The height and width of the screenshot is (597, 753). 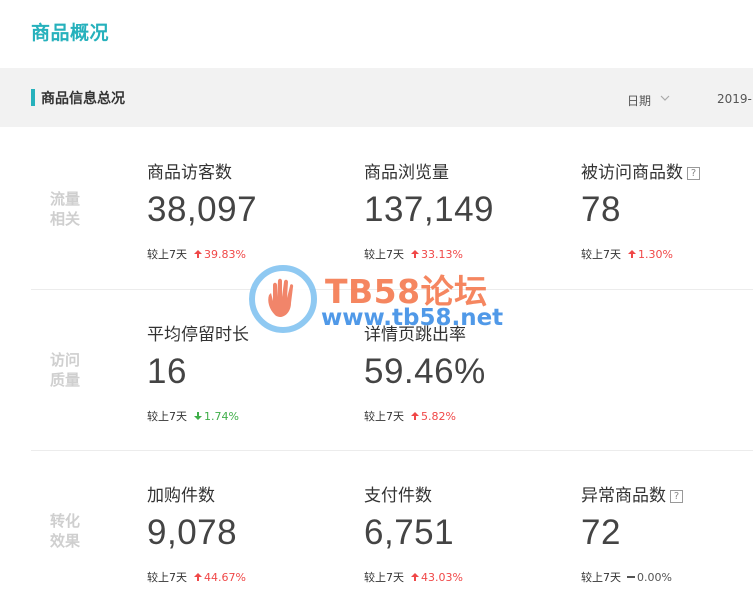 I want to click on metric-card: 异常商品数? 72 较上7天 0.00%, so click(x=667, y=524).